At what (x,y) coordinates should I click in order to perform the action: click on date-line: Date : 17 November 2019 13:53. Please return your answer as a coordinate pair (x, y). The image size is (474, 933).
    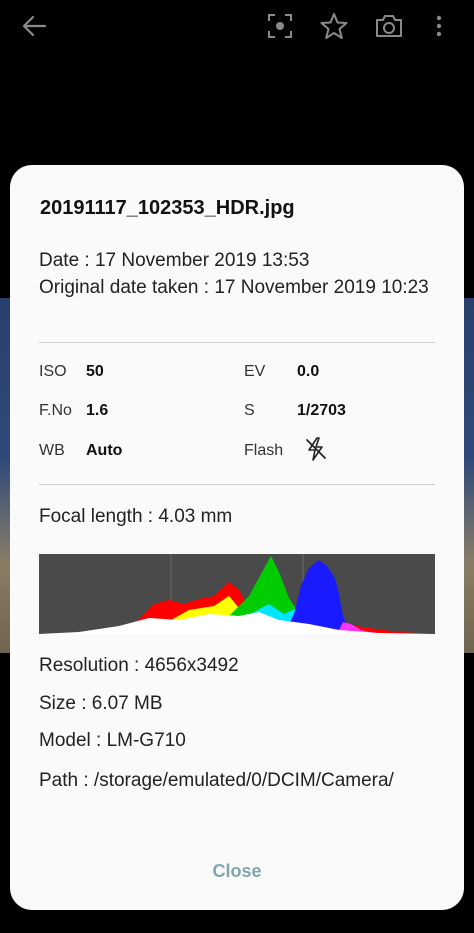
    Looking at the image, I should click on (174, 260).